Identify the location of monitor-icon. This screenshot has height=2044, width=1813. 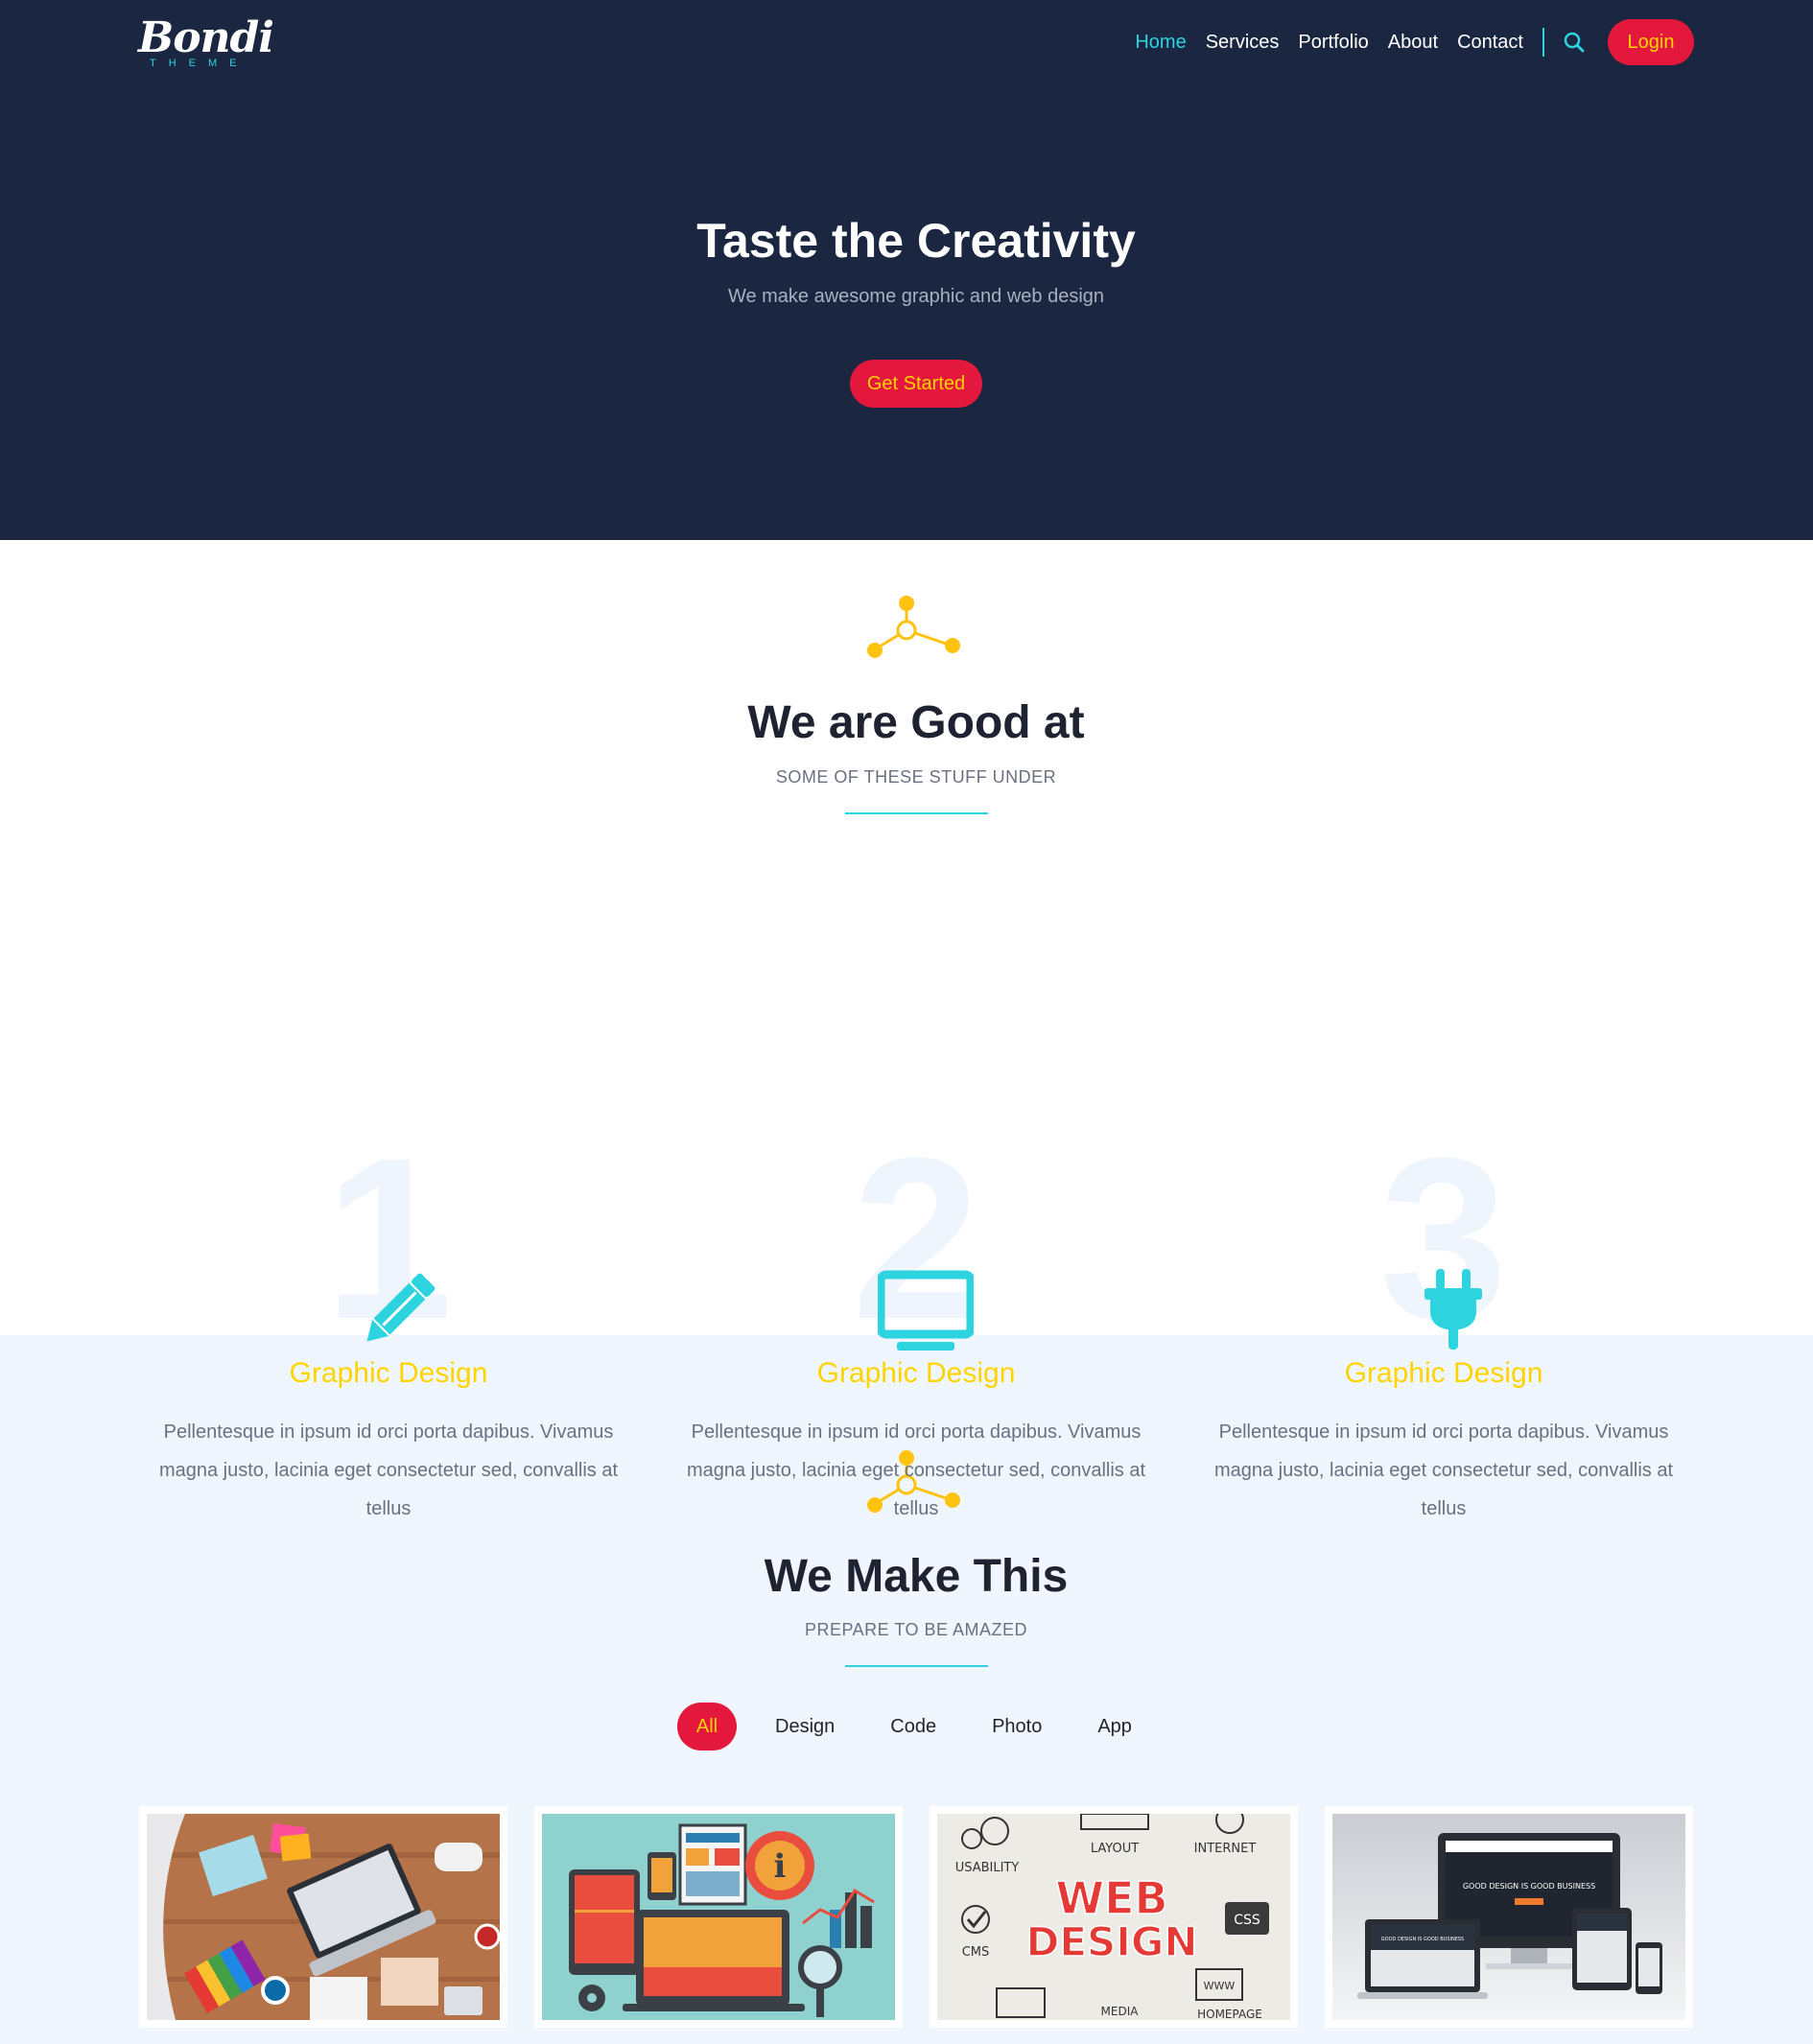
(926, 1310).